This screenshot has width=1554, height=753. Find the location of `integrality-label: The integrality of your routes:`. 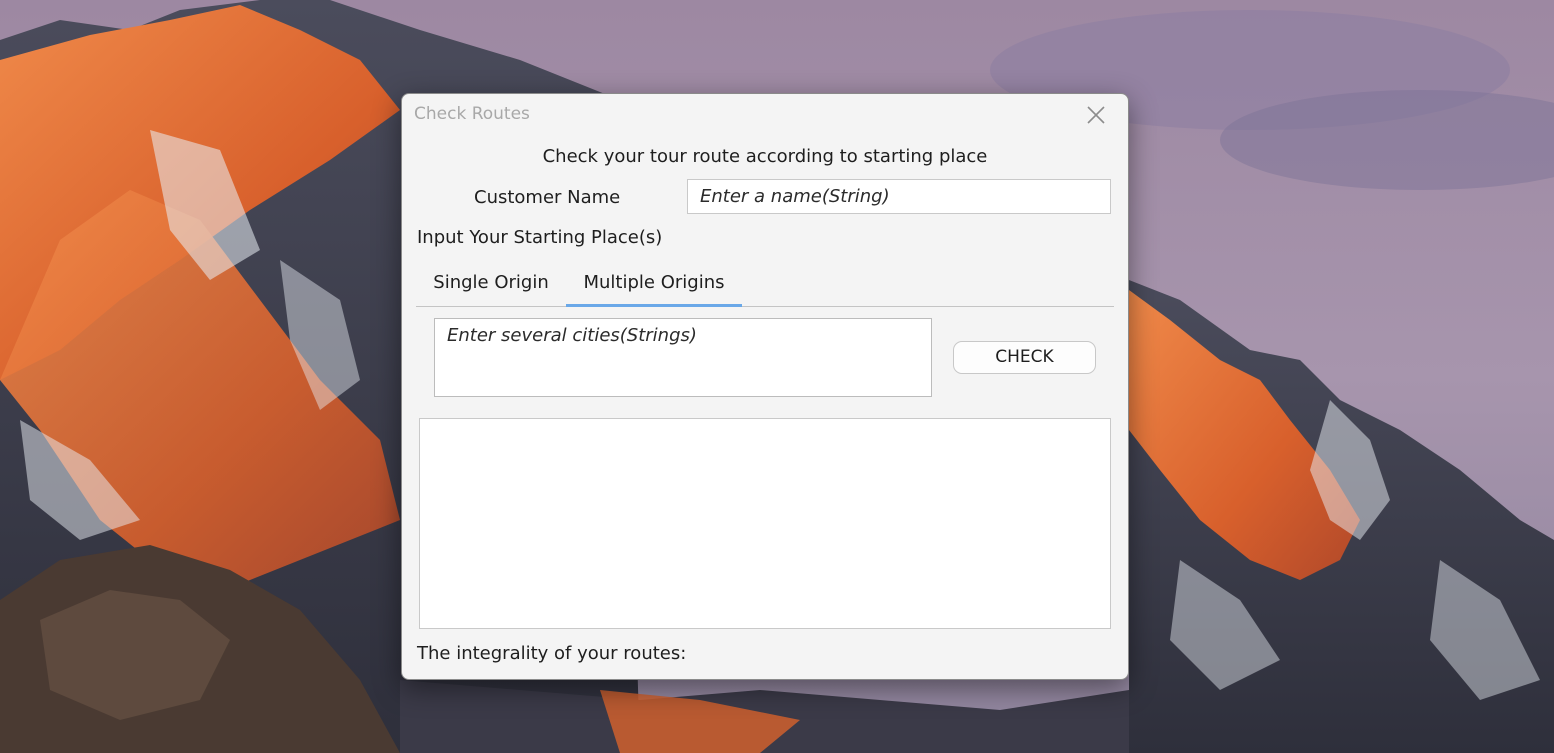

integrality-label: The integrality of your routes: is located at coordinates (552, 653).